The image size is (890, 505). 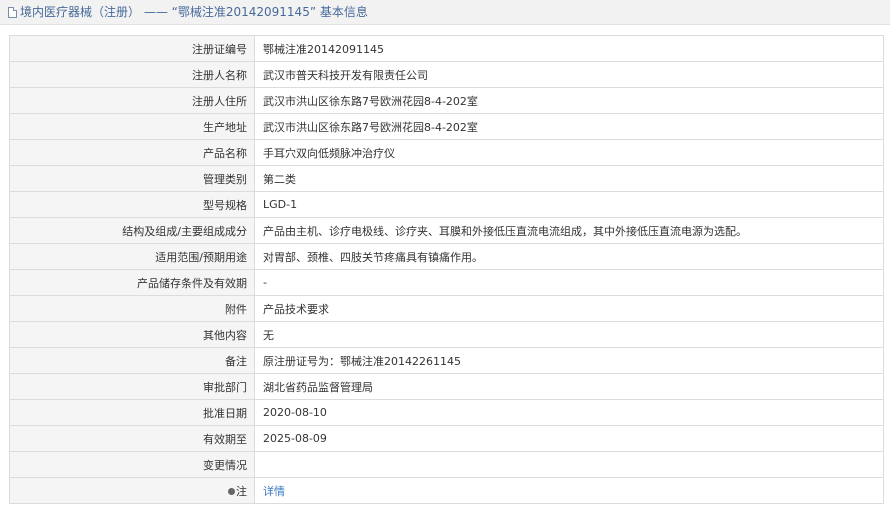 I want to click on table-row: 产品储存条件及有效期 -, so click(x=446, y=282).